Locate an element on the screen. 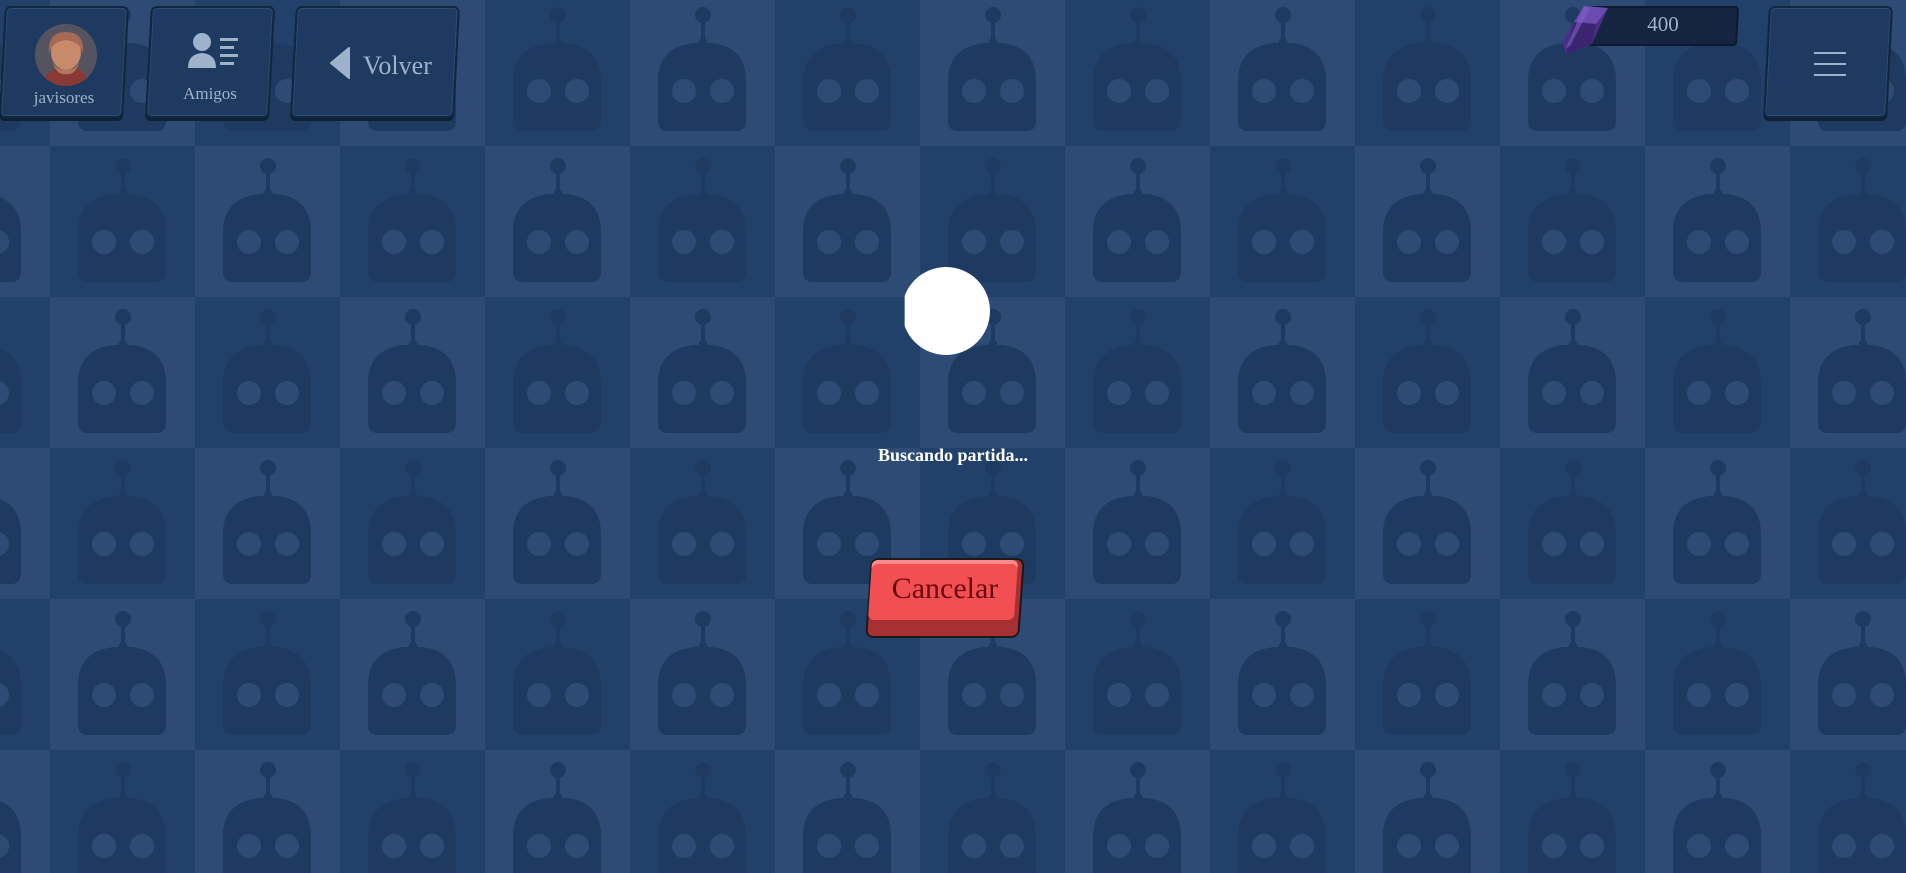 This screenshot has width=1906, height=873. avatar is located at coordinates (66, 55).